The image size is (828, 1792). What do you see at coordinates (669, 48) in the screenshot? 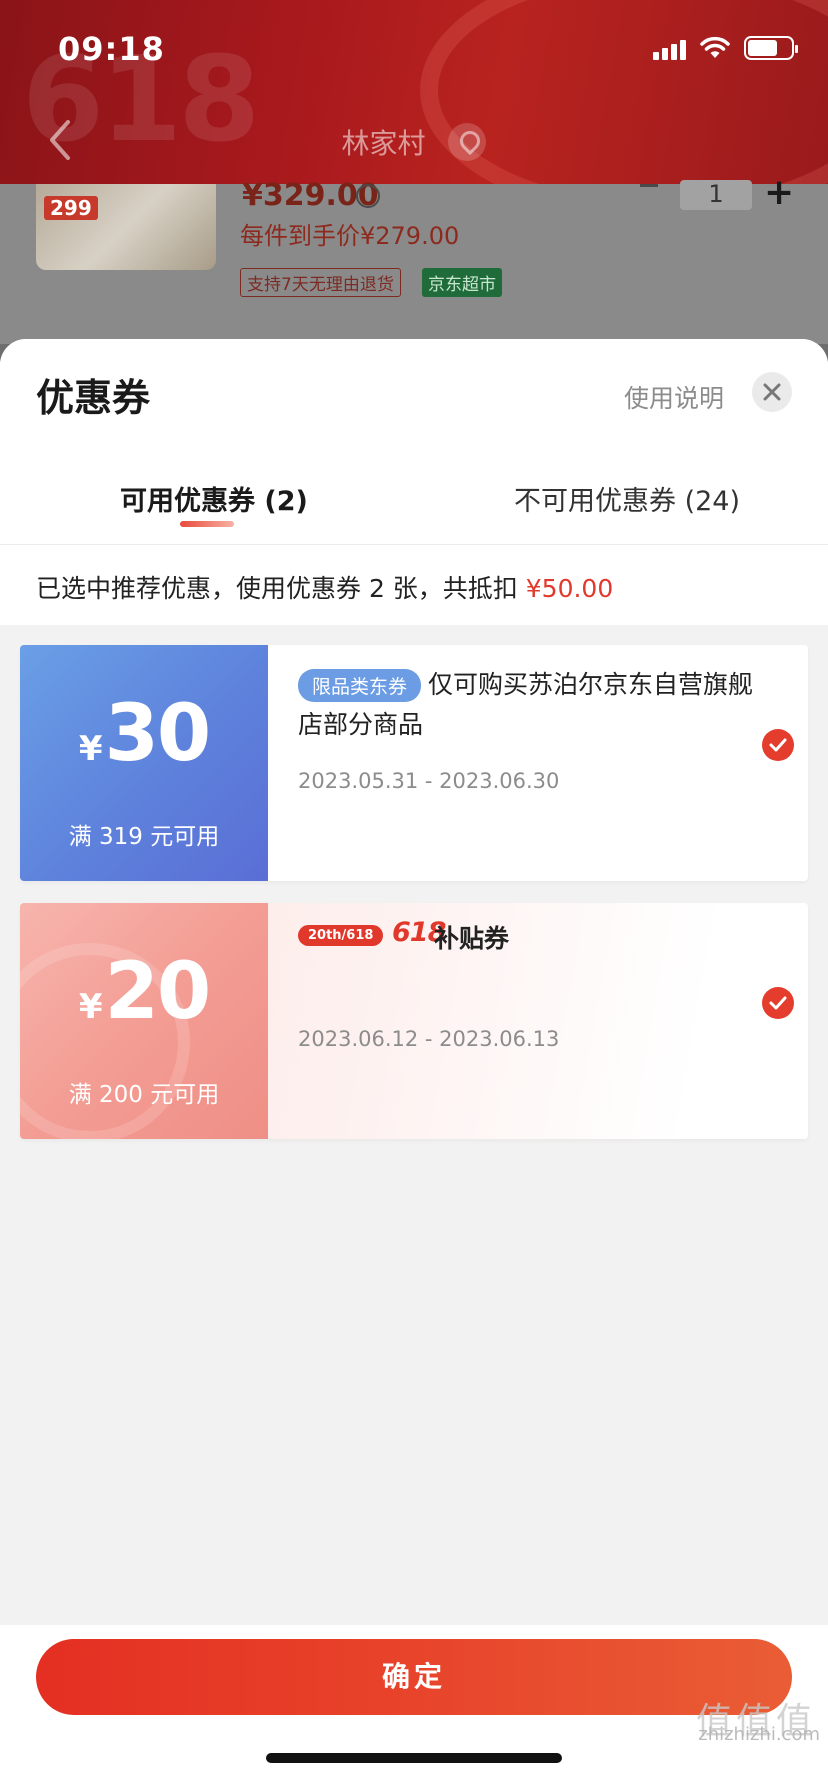
I see `cellular-signal-icon` at bounding box center [669, 48].